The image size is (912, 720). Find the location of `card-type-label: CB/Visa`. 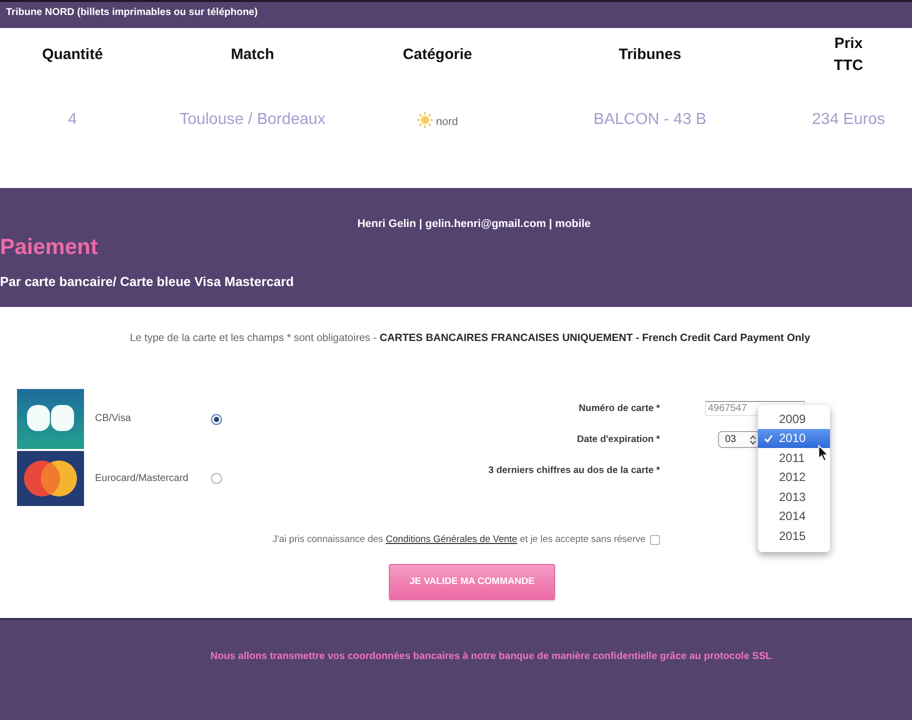

card-type-label: CB/Visa is located at coordinates (113, 419).